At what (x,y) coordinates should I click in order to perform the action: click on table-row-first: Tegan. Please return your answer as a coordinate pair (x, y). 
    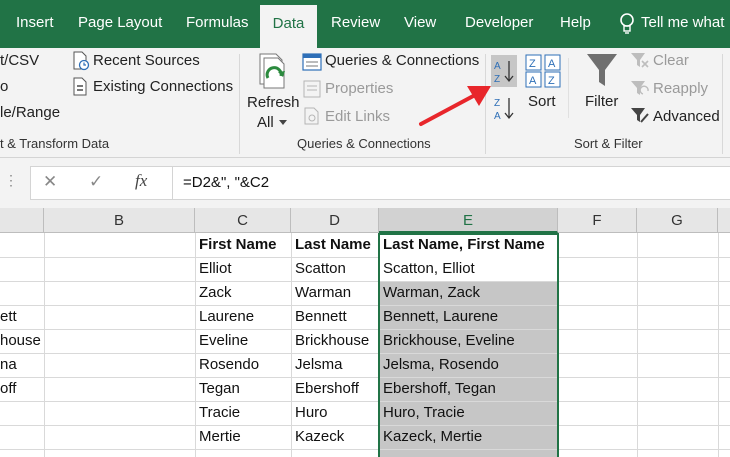
    Looking at the image, I should click on (243, 389).